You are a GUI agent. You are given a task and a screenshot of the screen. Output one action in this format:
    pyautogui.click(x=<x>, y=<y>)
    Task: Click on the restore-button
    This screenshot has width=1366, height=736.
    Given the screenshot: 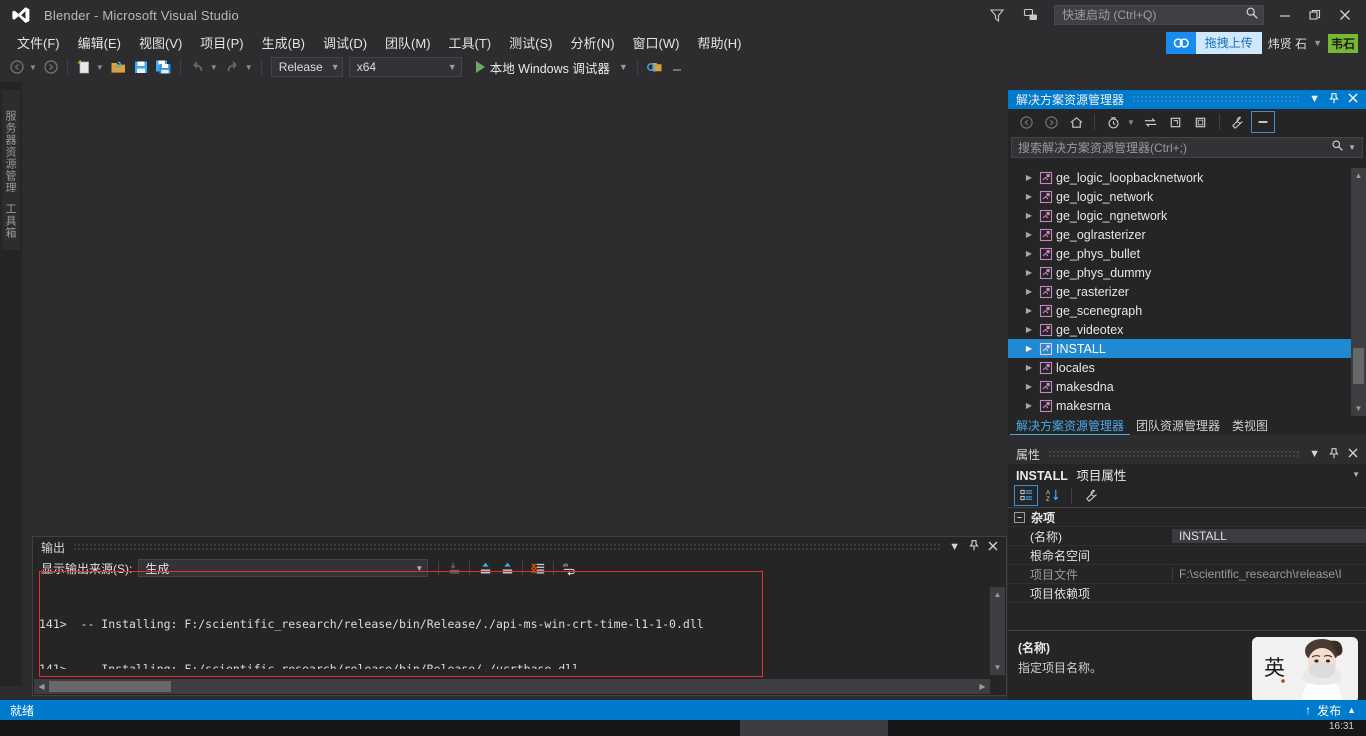 What is the action you would take?
    pyautogui.click(x=1315, y=15)
    